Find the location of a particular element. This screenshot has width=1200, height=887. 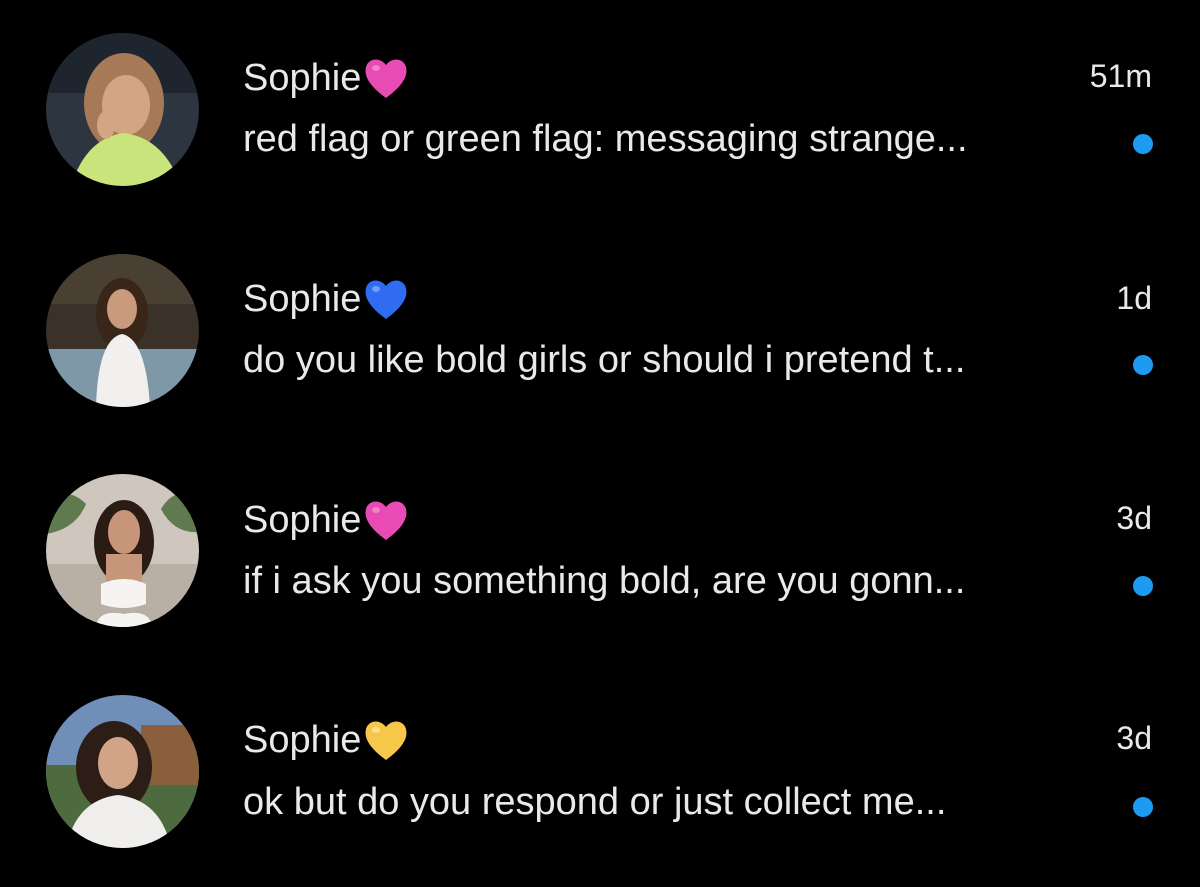

timestamp: 1d is located at coordinates (1134, 298).